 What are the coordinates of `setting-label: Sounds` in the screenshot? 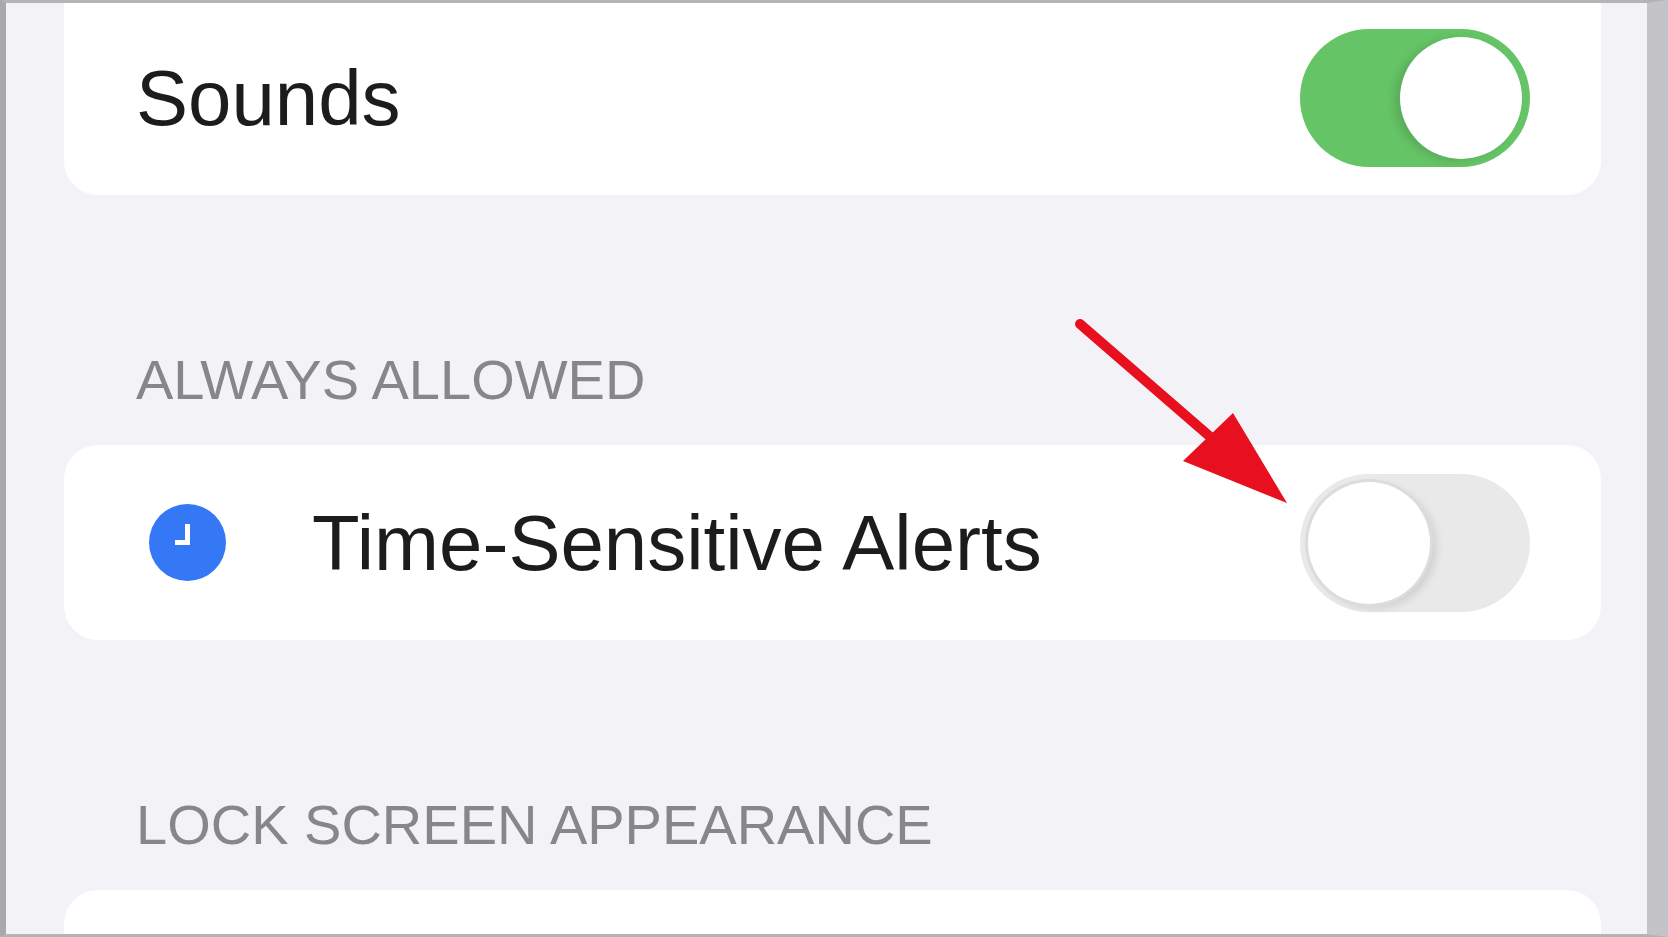 It's located at (268, 97).